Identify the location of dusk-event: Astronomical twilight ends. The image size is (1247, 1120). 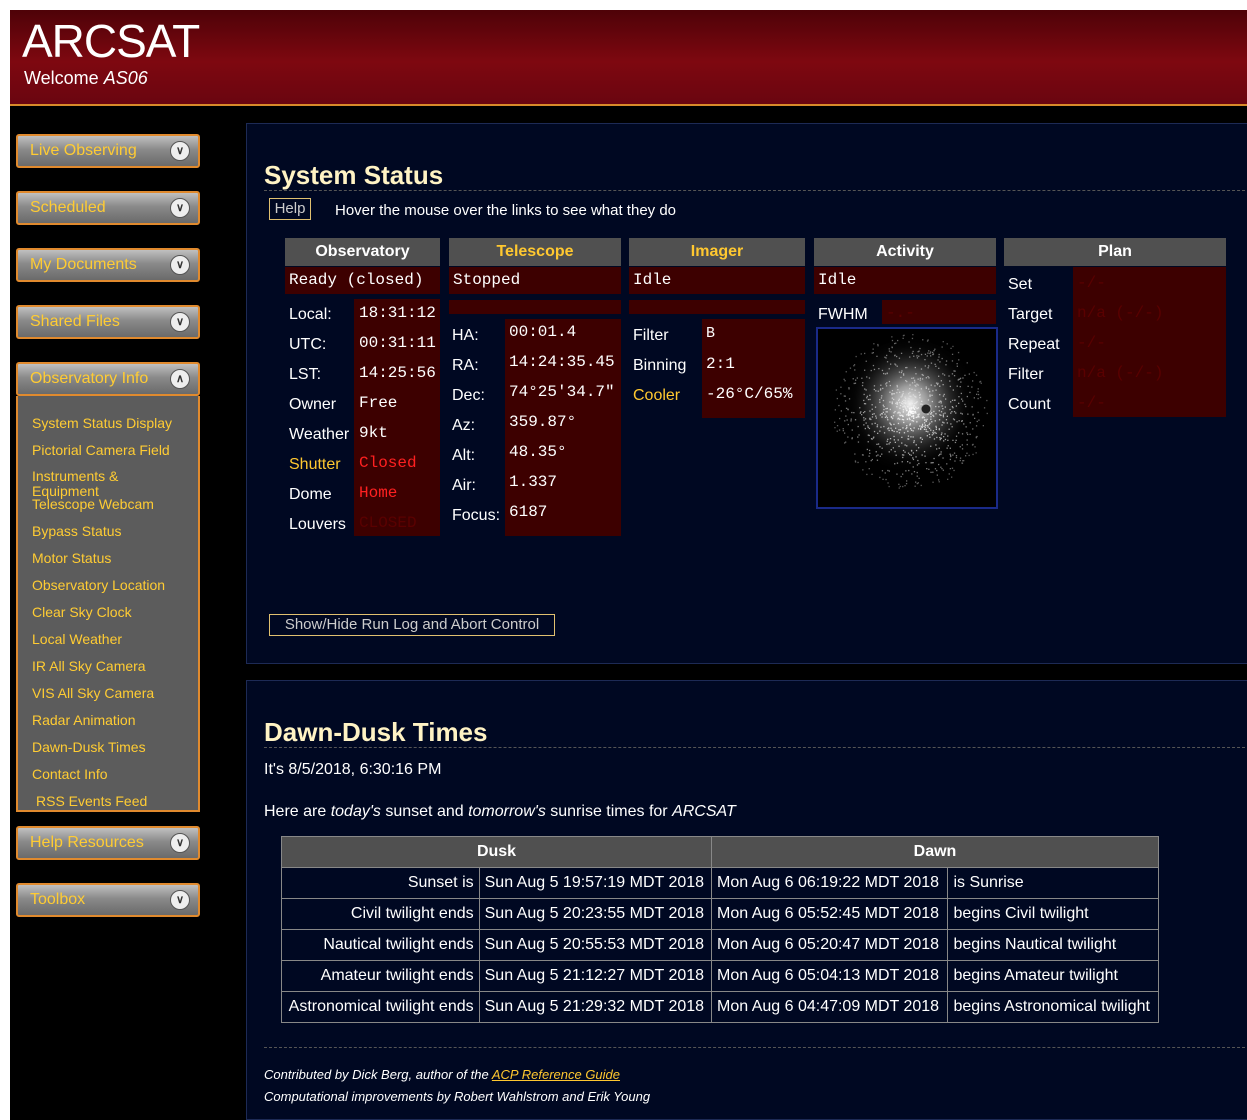
(380, 1007).